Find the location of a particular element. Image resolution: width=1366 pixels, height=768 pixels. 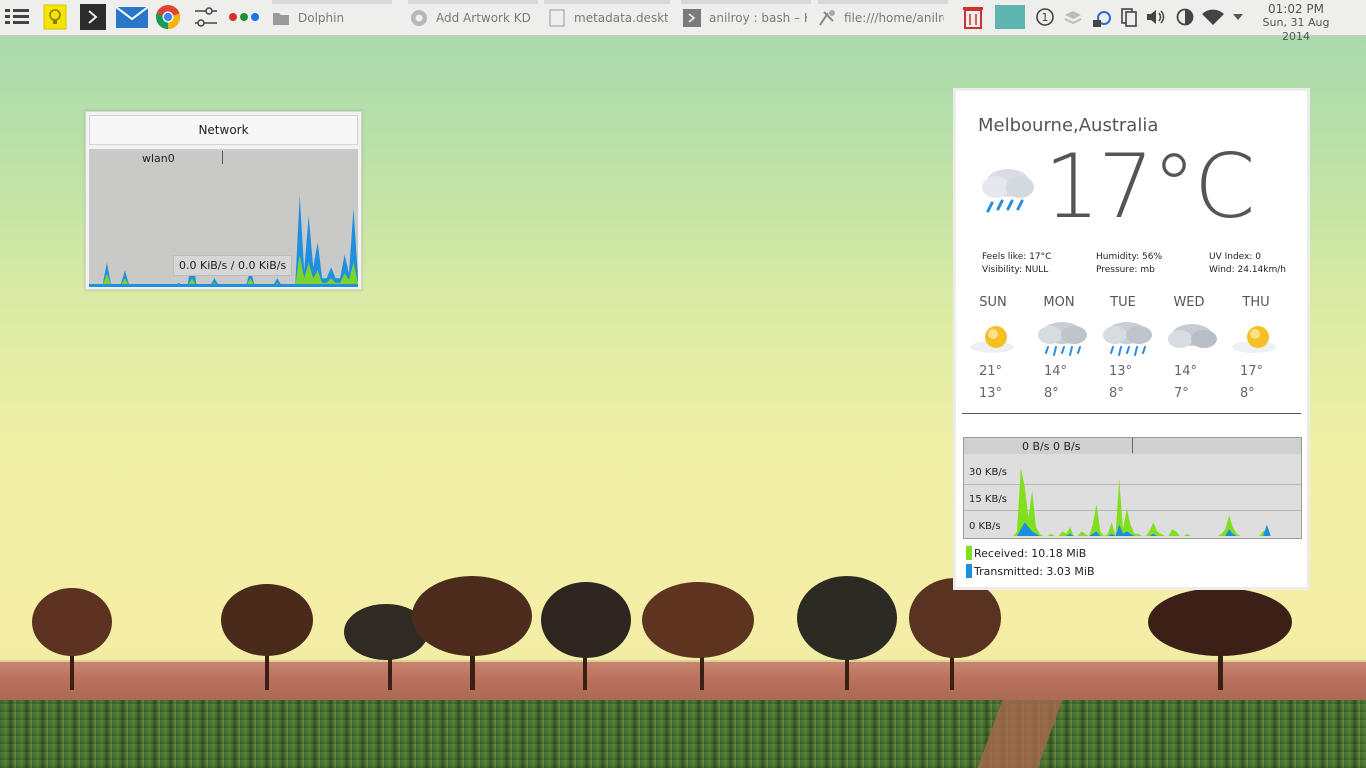

humidity: Humidity: 56% is located at coordinates (1129, 257).